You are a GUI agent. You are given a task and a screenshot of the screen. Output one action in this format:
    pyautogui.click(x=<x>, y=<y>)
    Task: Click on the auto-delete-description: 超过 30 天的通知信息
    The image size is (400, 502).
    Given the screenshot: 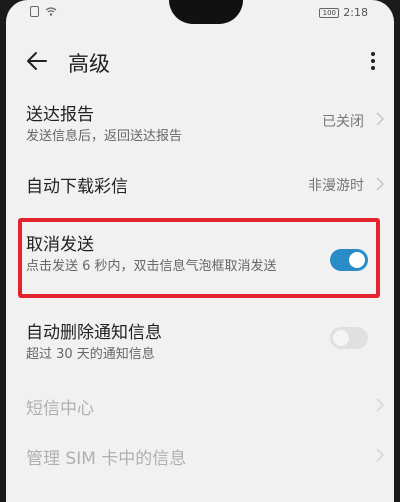 What is the action you would take?
    pyautogui.click(x=90, y=354)
    